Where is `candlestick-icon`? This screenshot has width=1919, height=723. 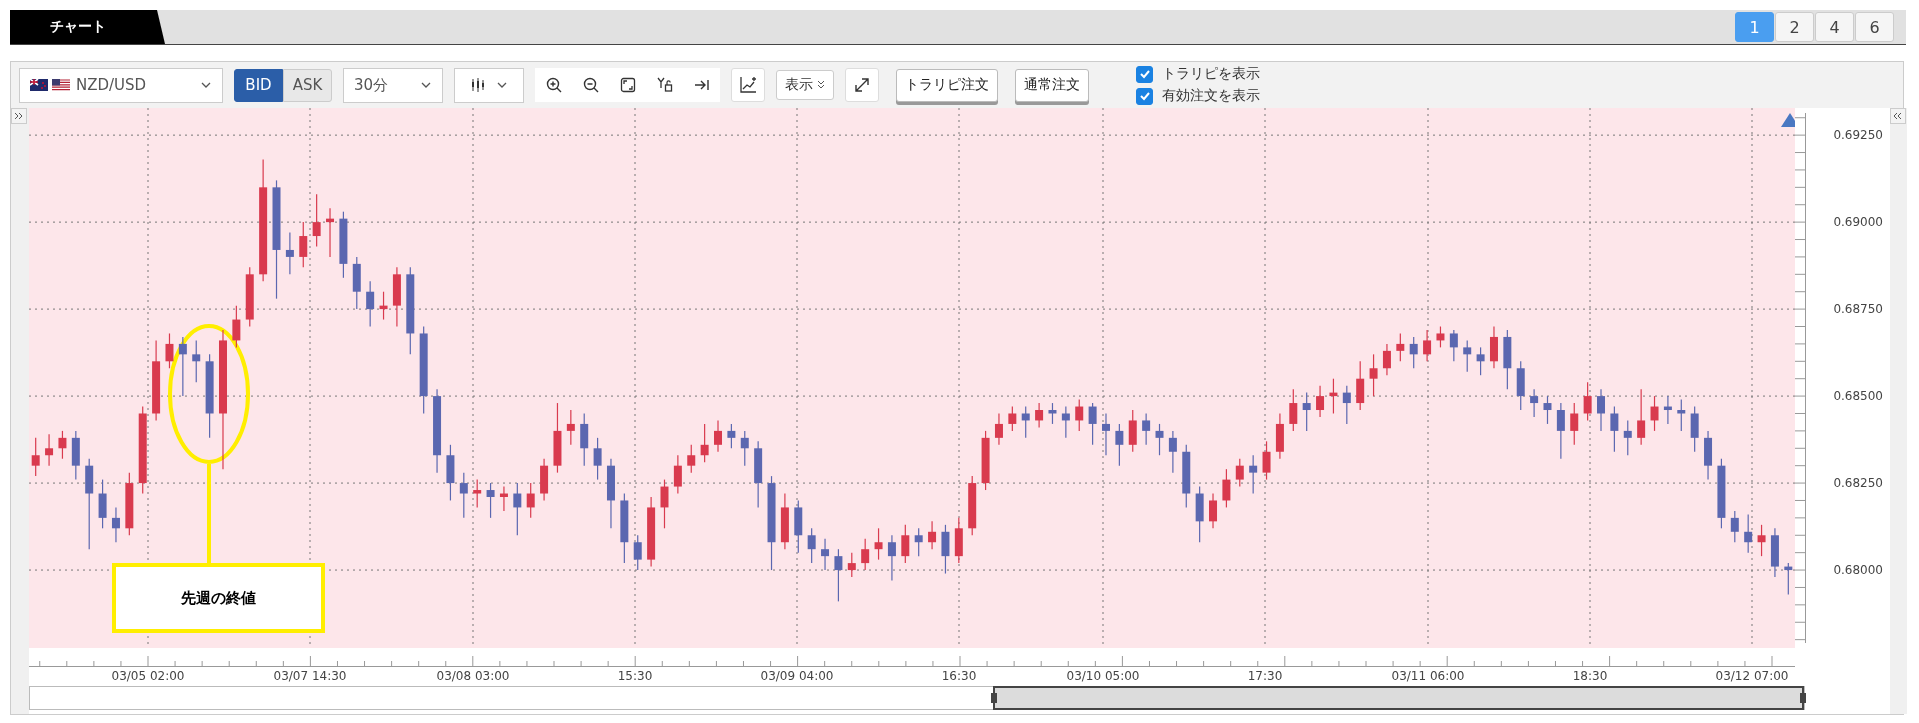 candlestick-icon is located at coordinates (478, 85).